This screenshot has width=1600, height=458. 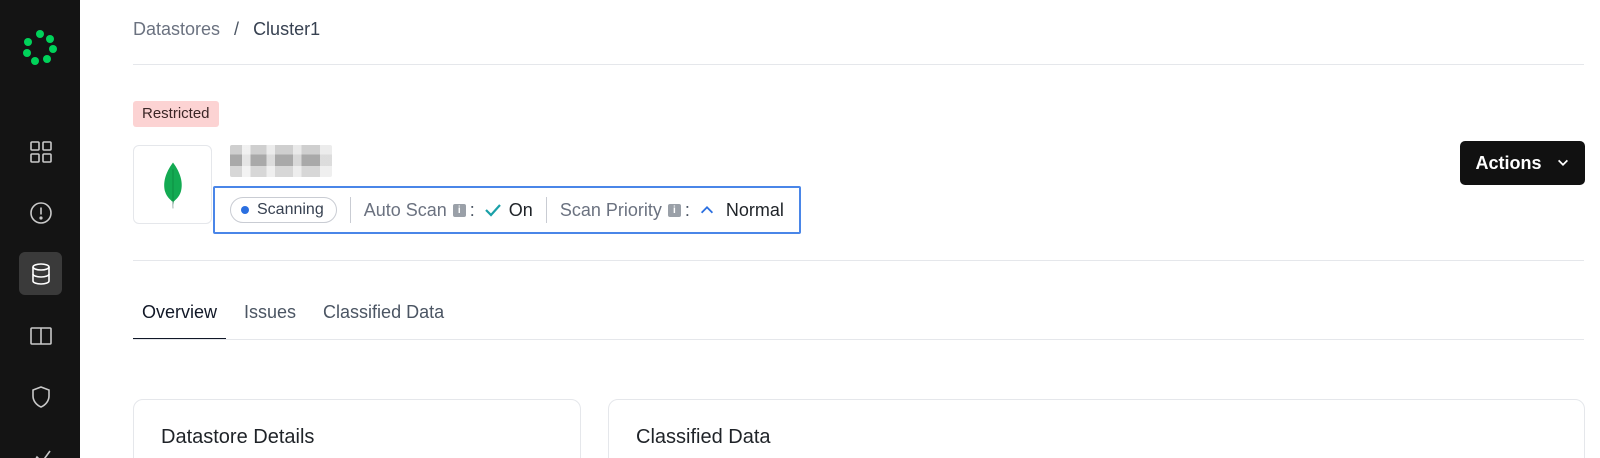 What do you see at coordinates (226, 29) in the screenshot?
I see `breadcrumb: Datastores / Cluster1` at bounding box center [226, 29].